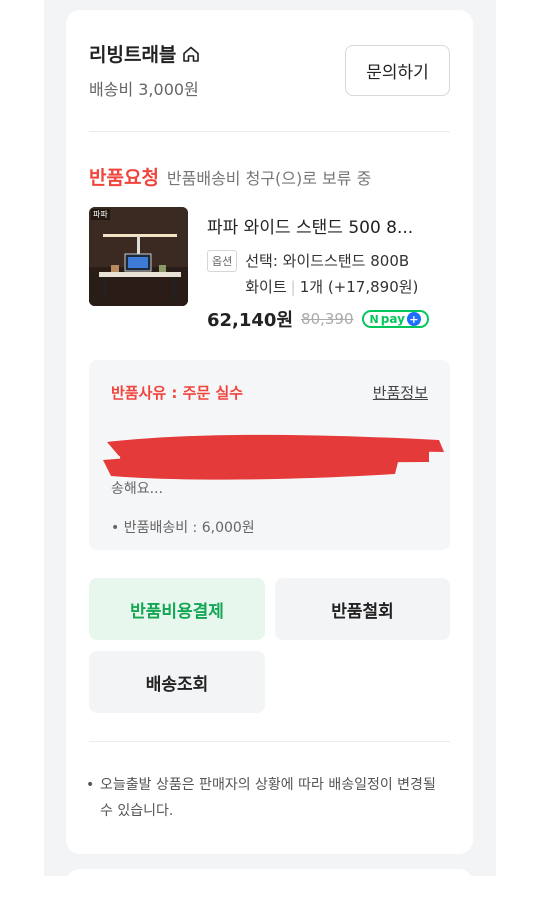  What do you see at coordinates (133, 55) in the screenshot?
I see `store-name: 리빙트래블` at bounding box center [133, 55].